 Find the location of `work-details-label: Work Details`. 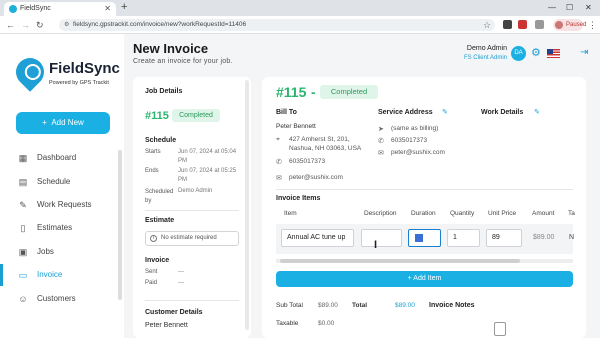

work-details-label: Work Details is located at coordinates (502, 112).